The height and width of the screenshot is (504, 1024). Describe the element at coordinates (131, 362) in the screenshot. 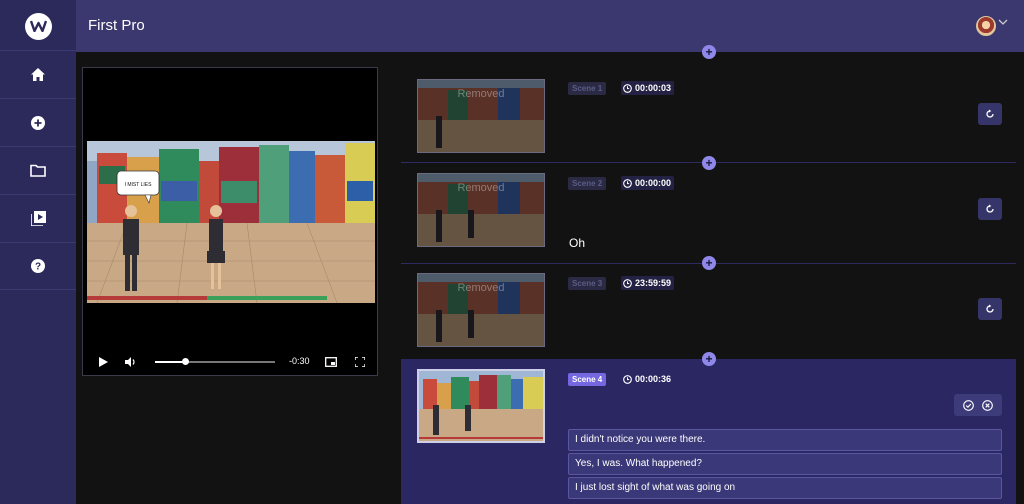

I see `volume-icon` at that location.